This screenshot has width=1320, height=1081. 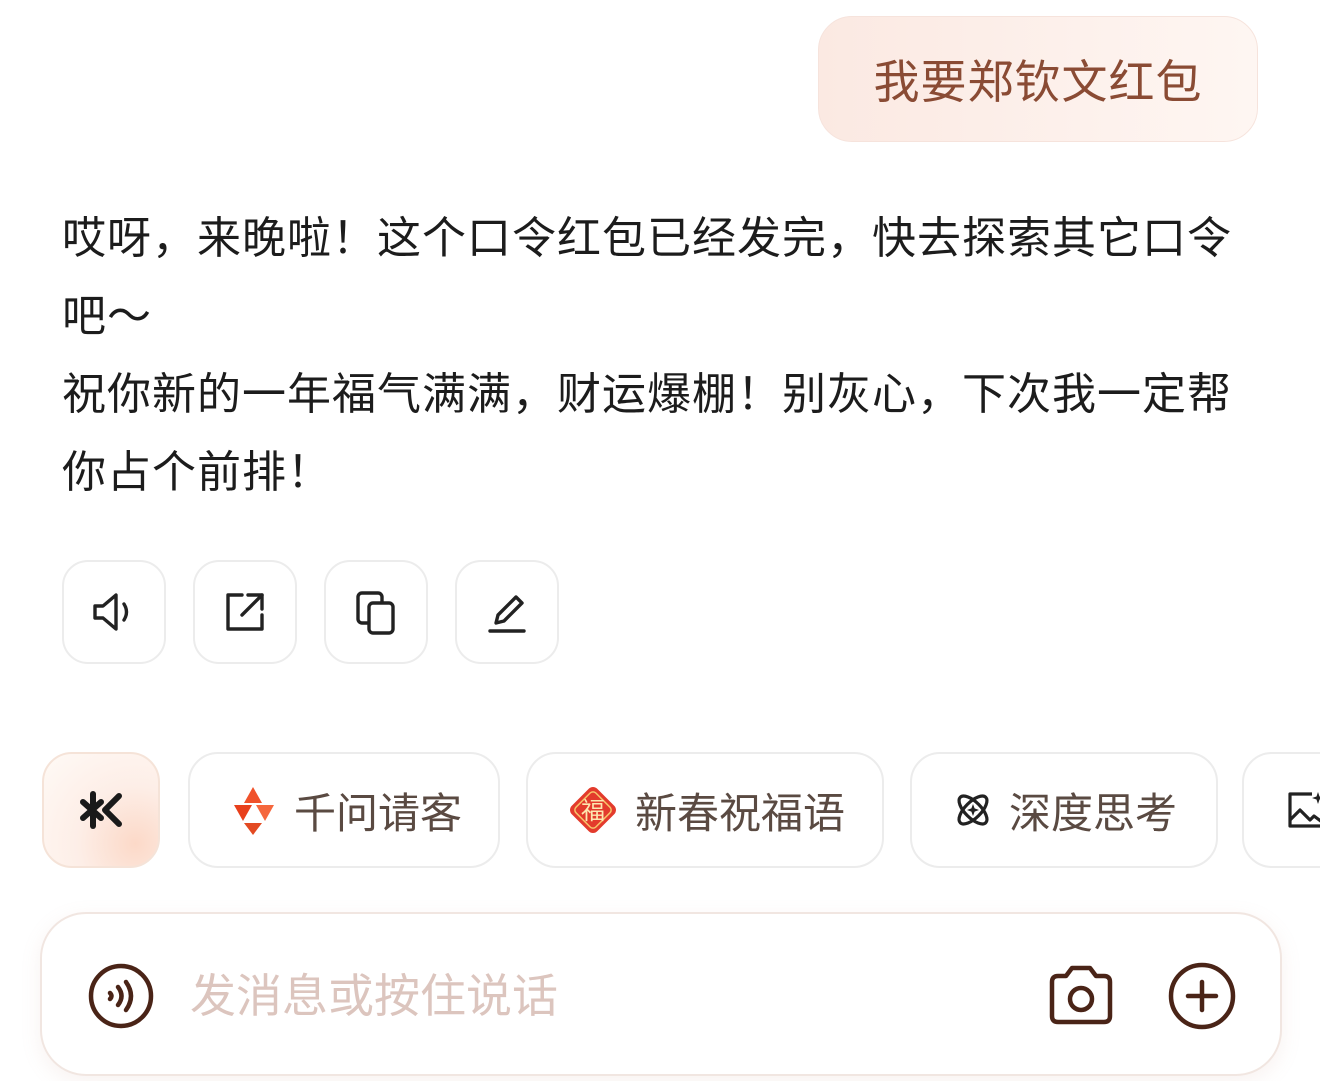 I want to click on fu-badge-text: 福, so click(x=593, y=811).